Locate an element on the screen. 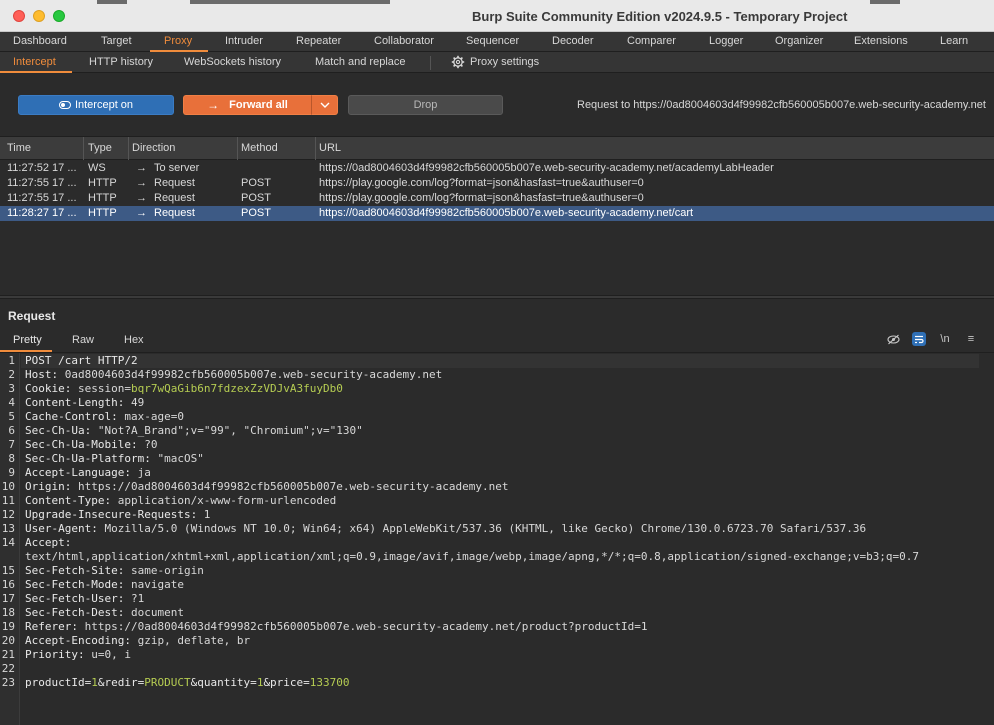  gear-icon is located at coordinates (458, 63).